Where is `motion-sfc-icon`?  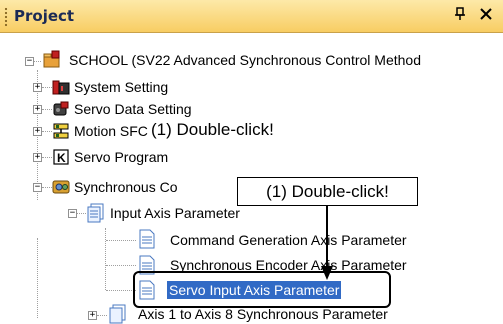
motion-sfc-icon is located at coordinates (61, 131).